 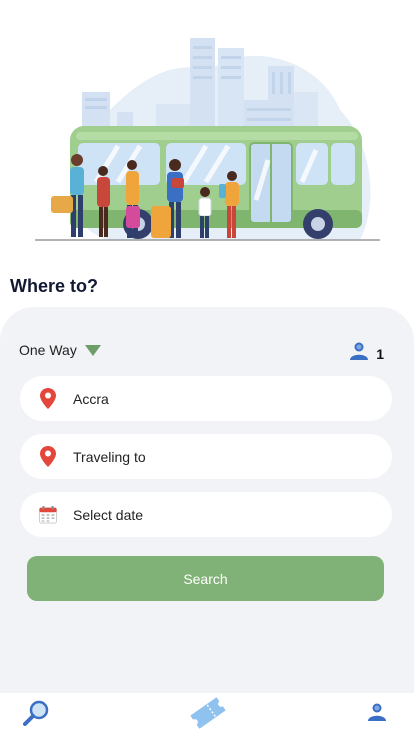 I want to click on nav-search, so click(x=36, y=715).